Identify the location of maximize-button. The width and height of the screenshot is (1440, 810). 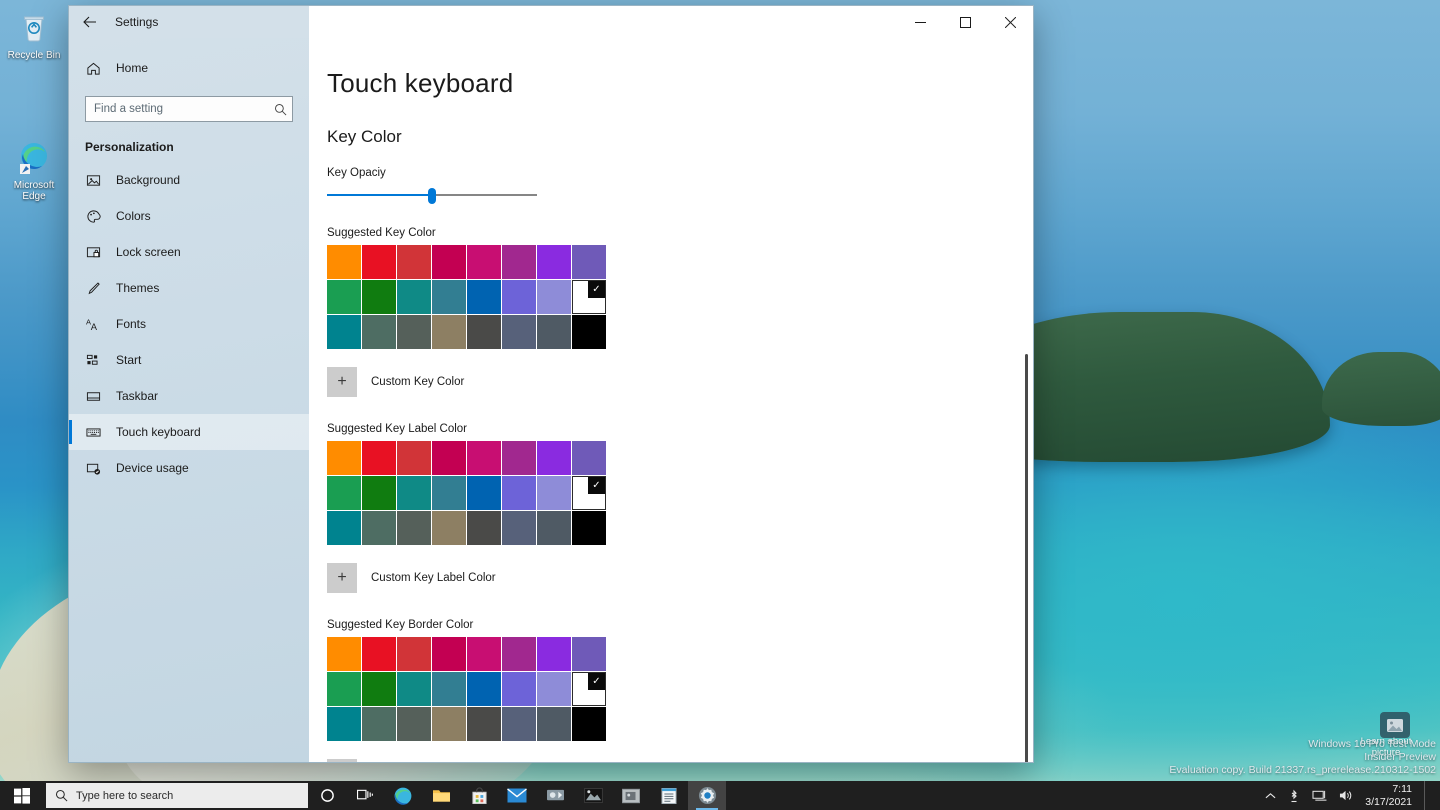
(965, 22).